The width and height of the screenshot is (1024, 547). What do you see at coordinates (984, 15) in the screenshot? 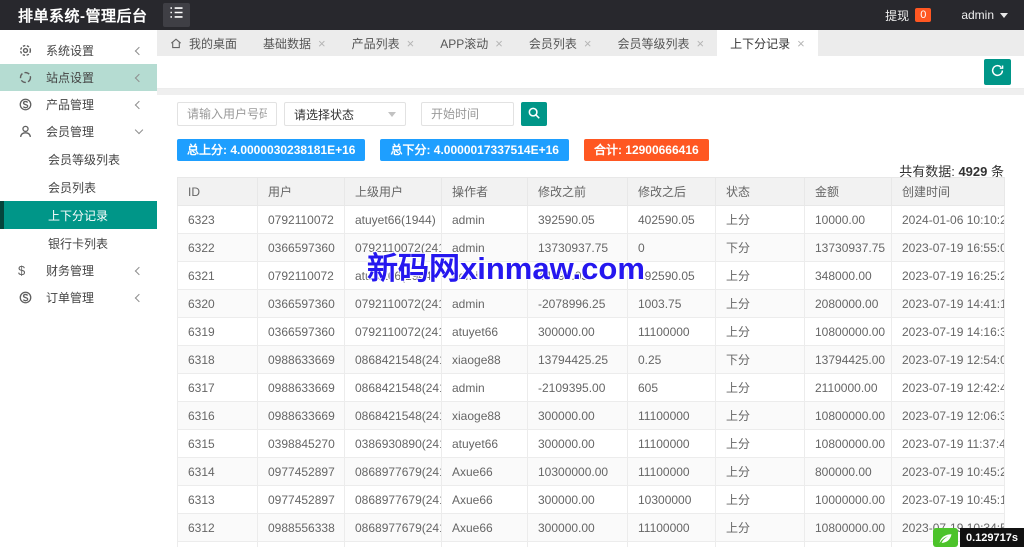
I see `user-menu: admin` at bounding box center [984, 15].